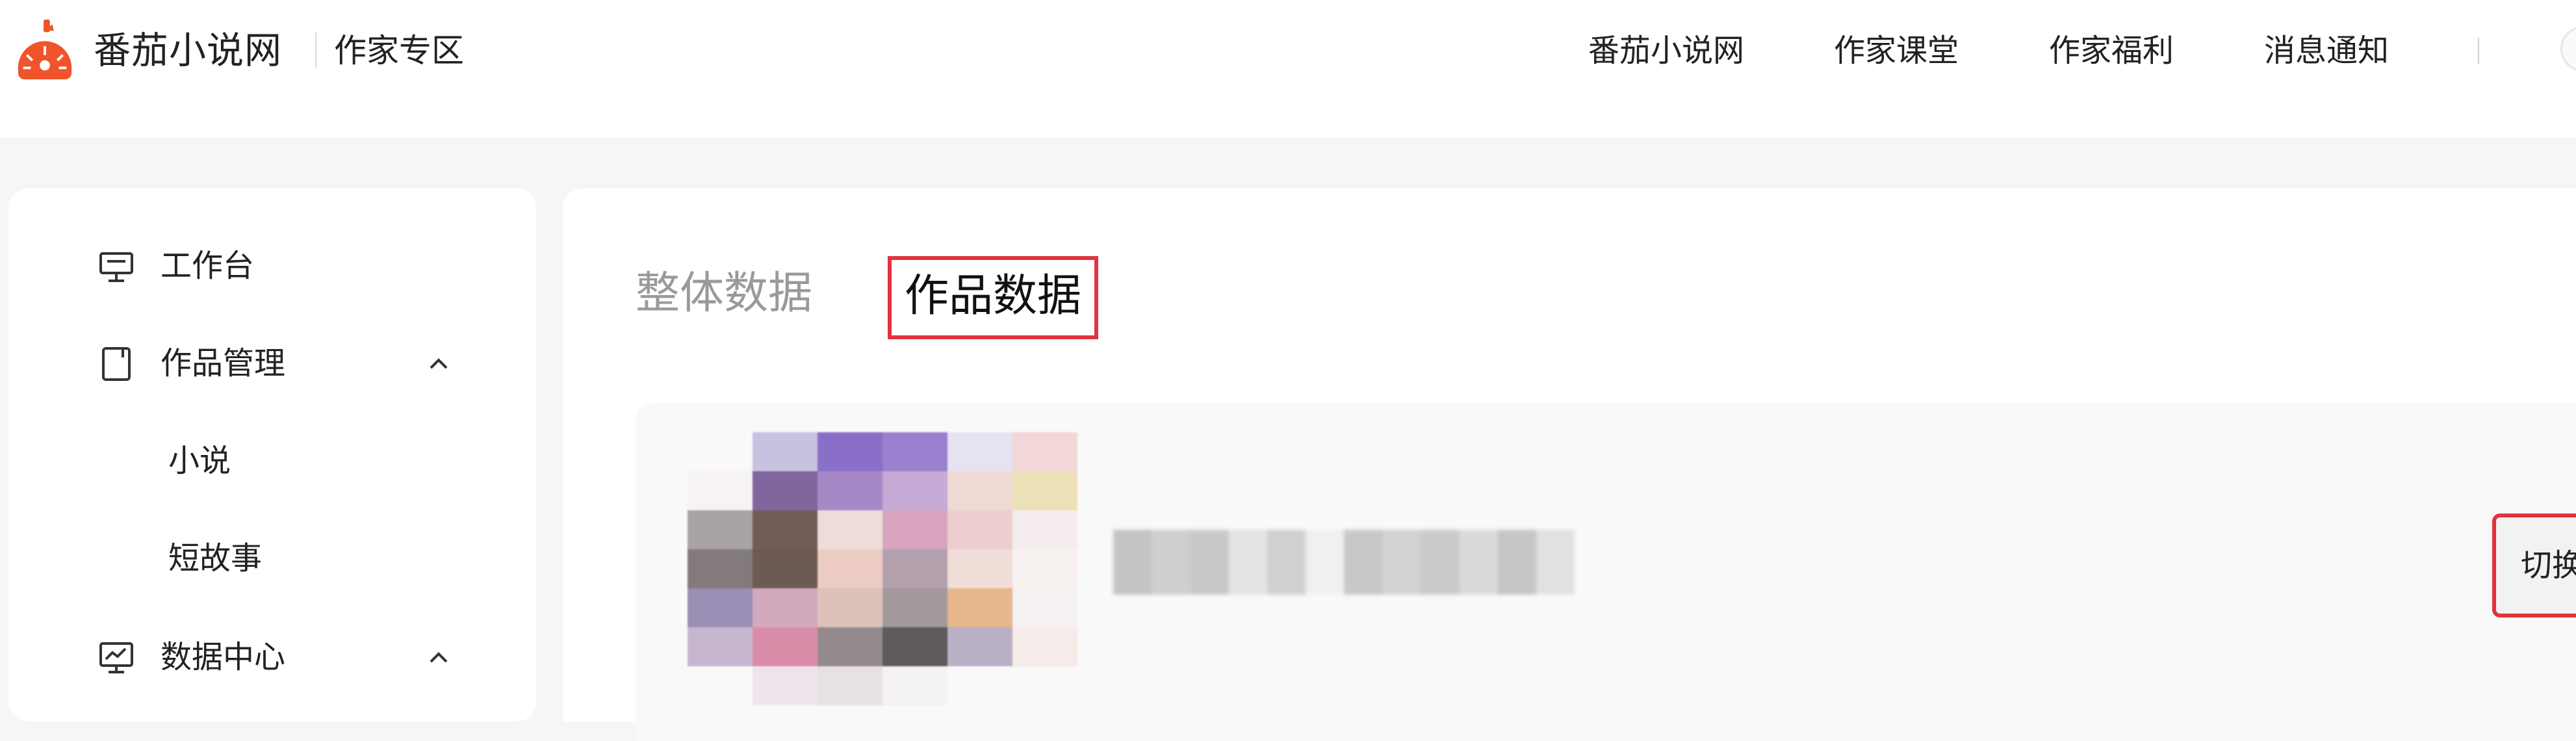  I want to click on nav-writer-class: 作家课堂, so click(1896, 51).